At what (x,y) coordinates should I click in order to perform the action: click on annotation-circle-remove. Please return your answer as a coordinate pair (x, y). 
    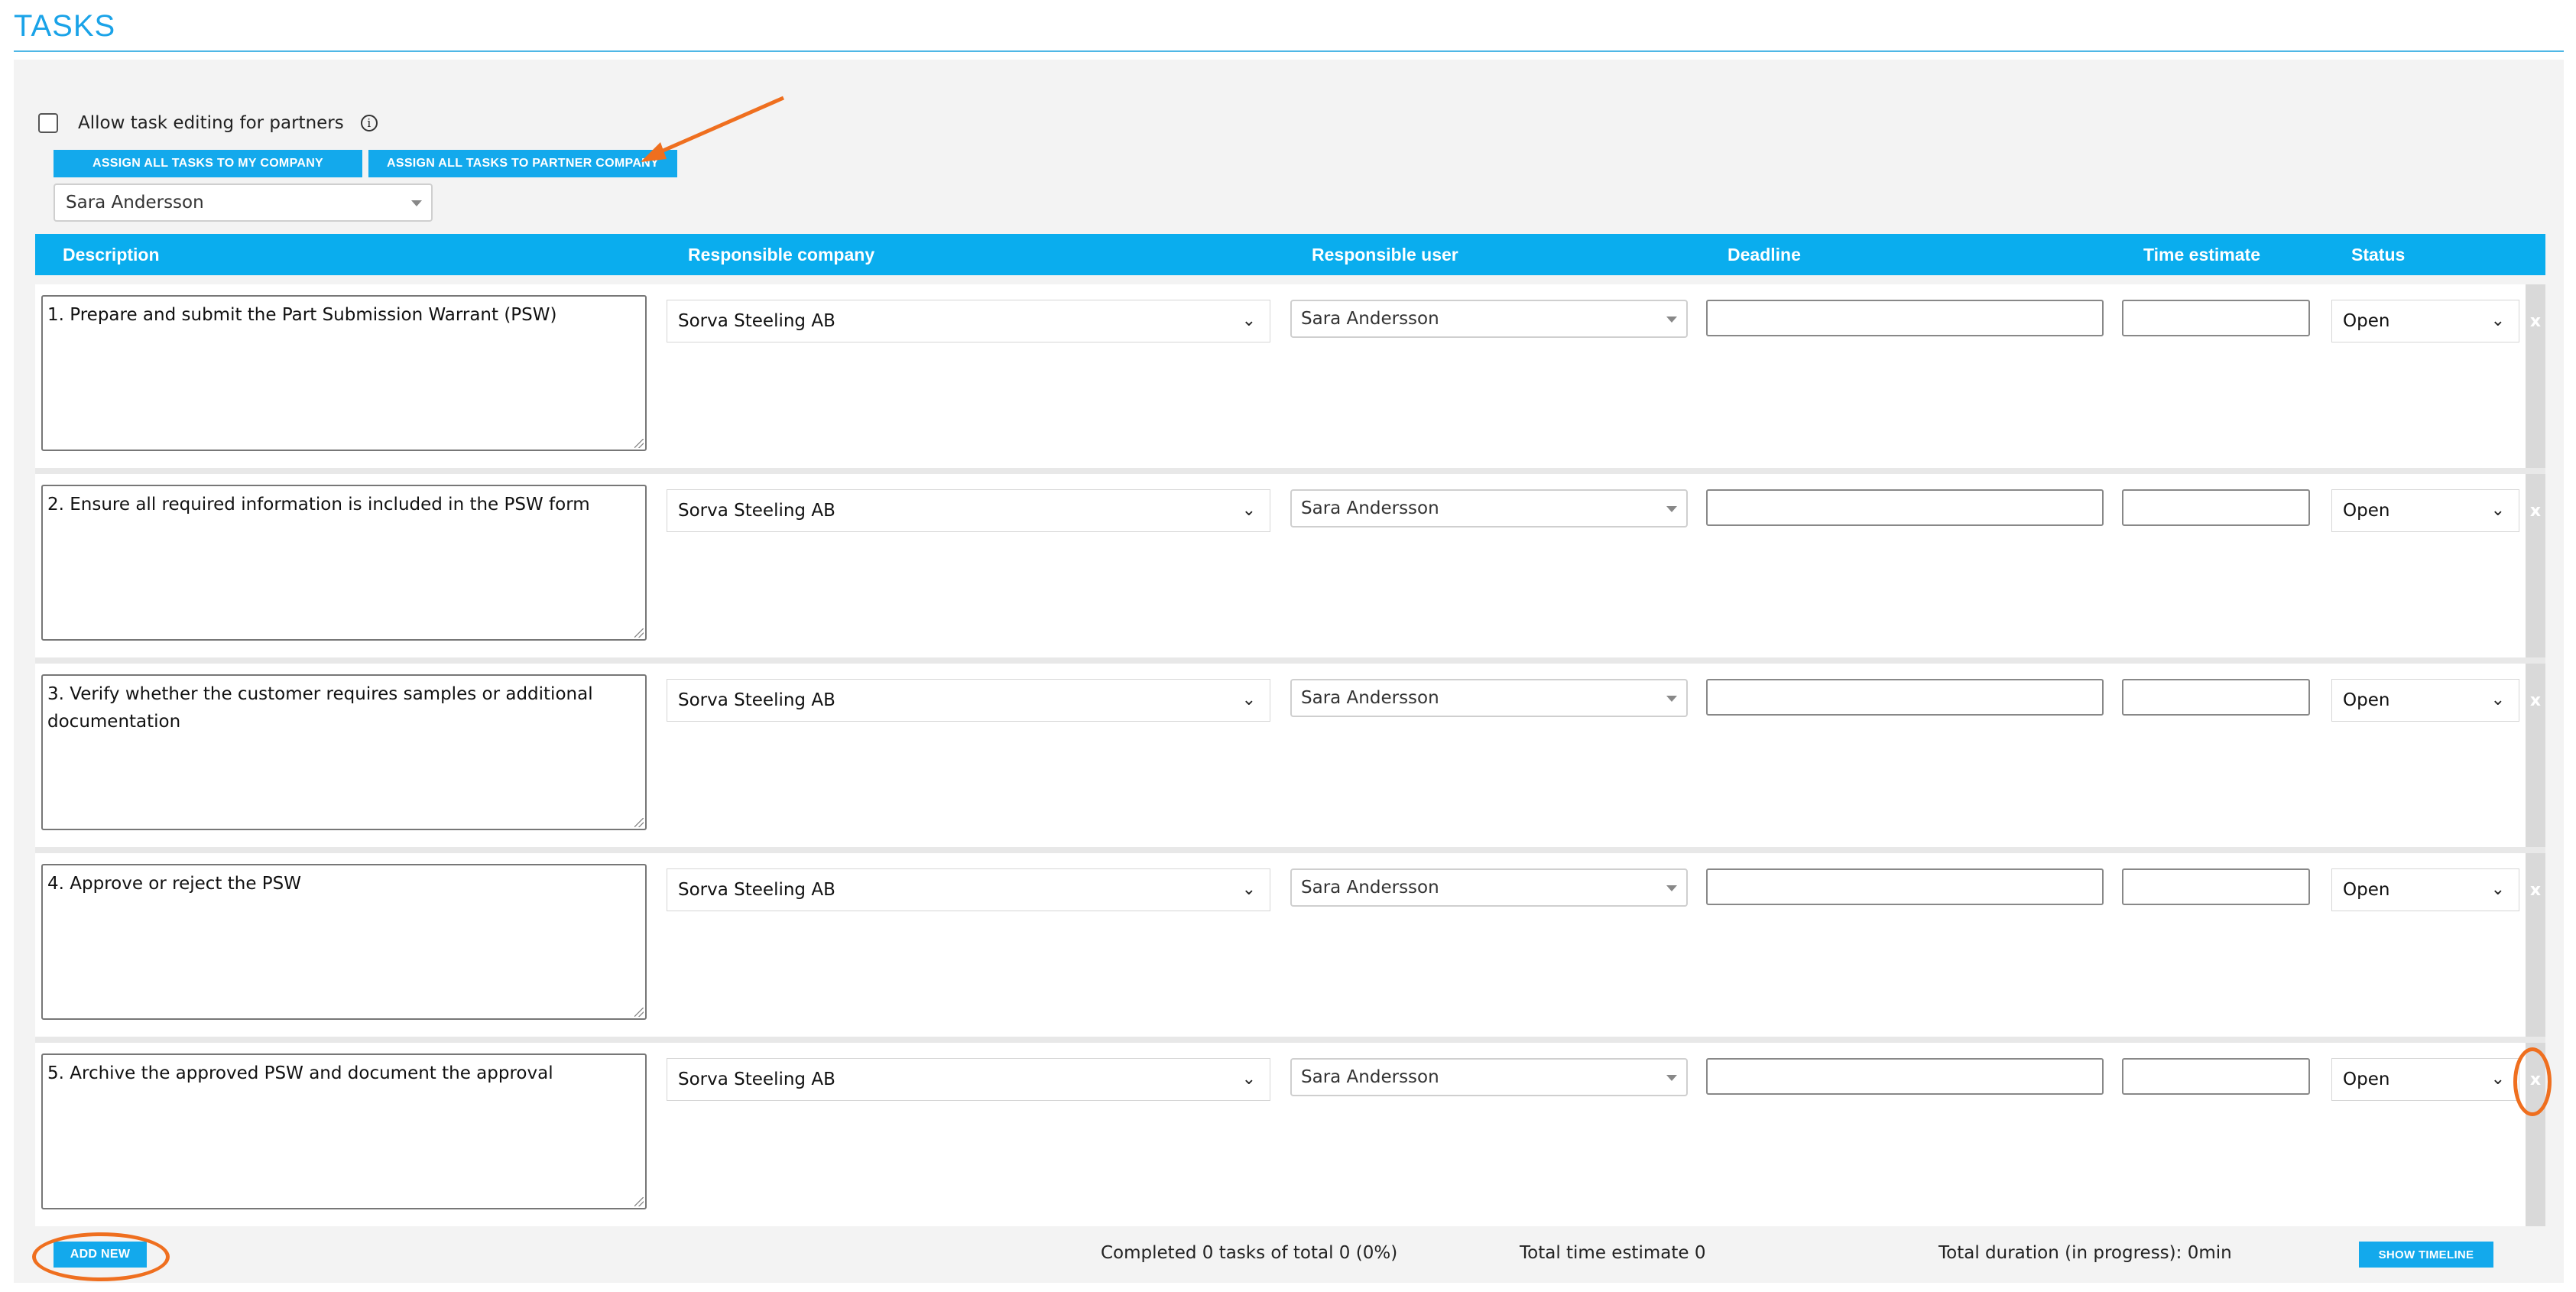
    Looking at the image, I should click on (2532, 1081).